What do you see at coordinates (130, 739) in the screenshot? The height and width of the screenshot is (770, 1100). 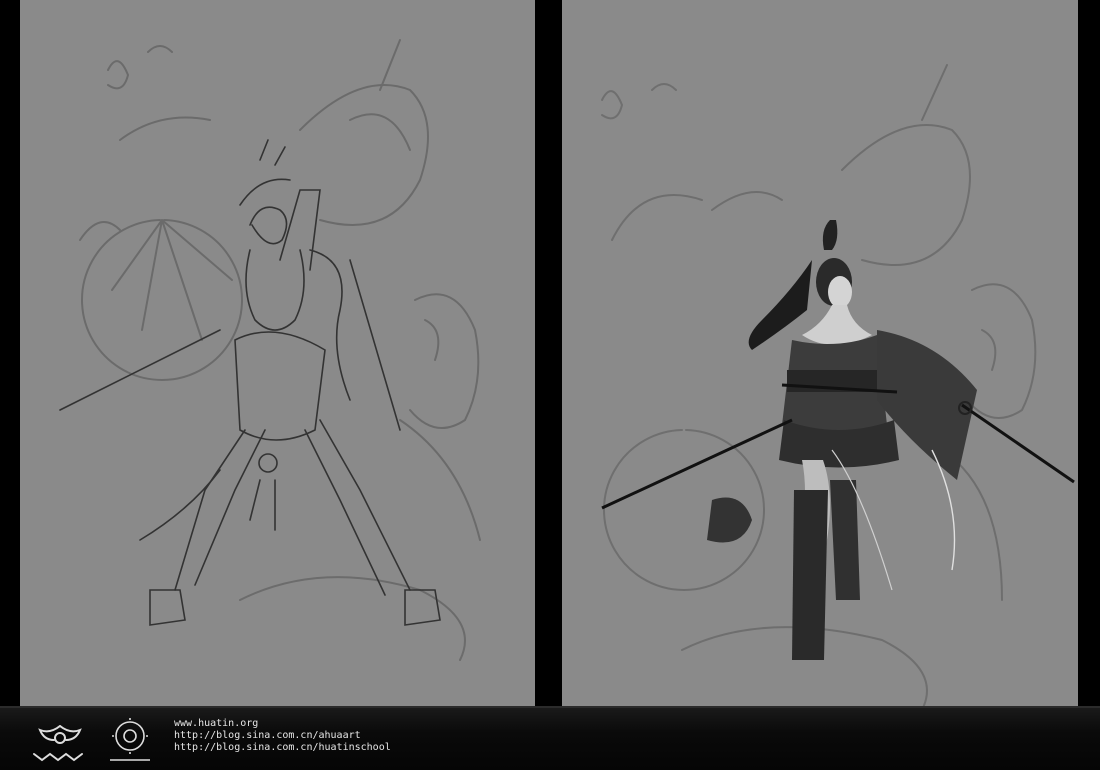 I see `huatin-school-logo-icon` at bounding box center [130, 739].